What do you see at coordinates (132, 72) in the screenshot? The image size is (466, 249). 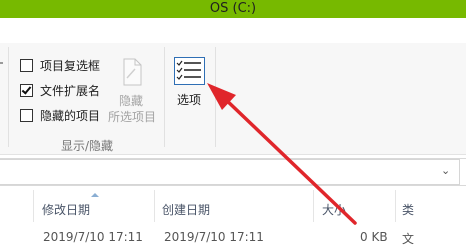 I see `hide-selected-icon` at bounding box center [132, 72].